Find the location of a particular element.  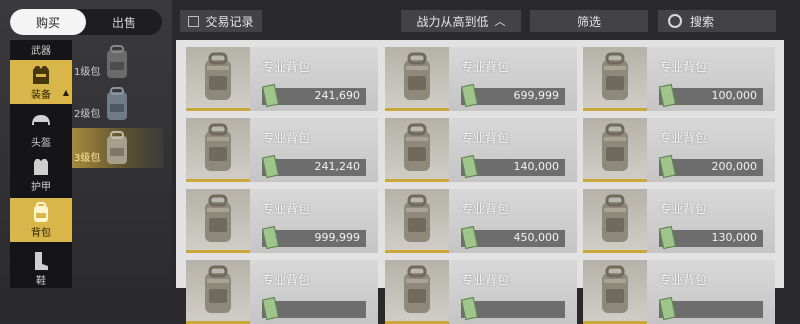

level-item-3: 3级包 is located at coordinates (118, 148).